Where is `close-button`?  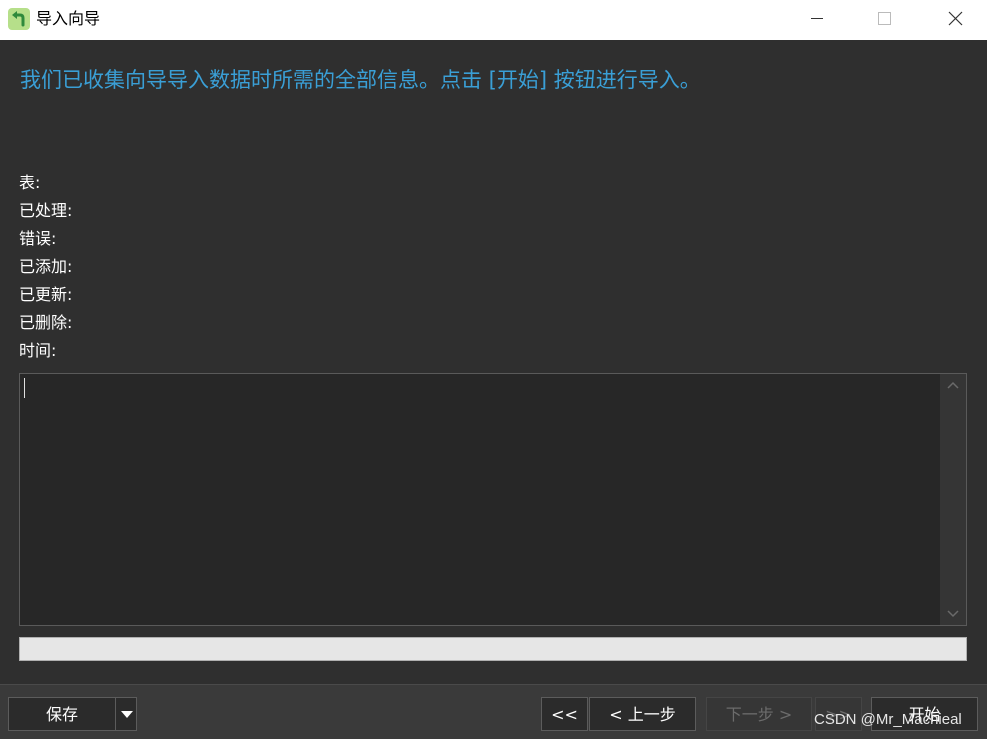 close-button is located at coordinates (955, 19).